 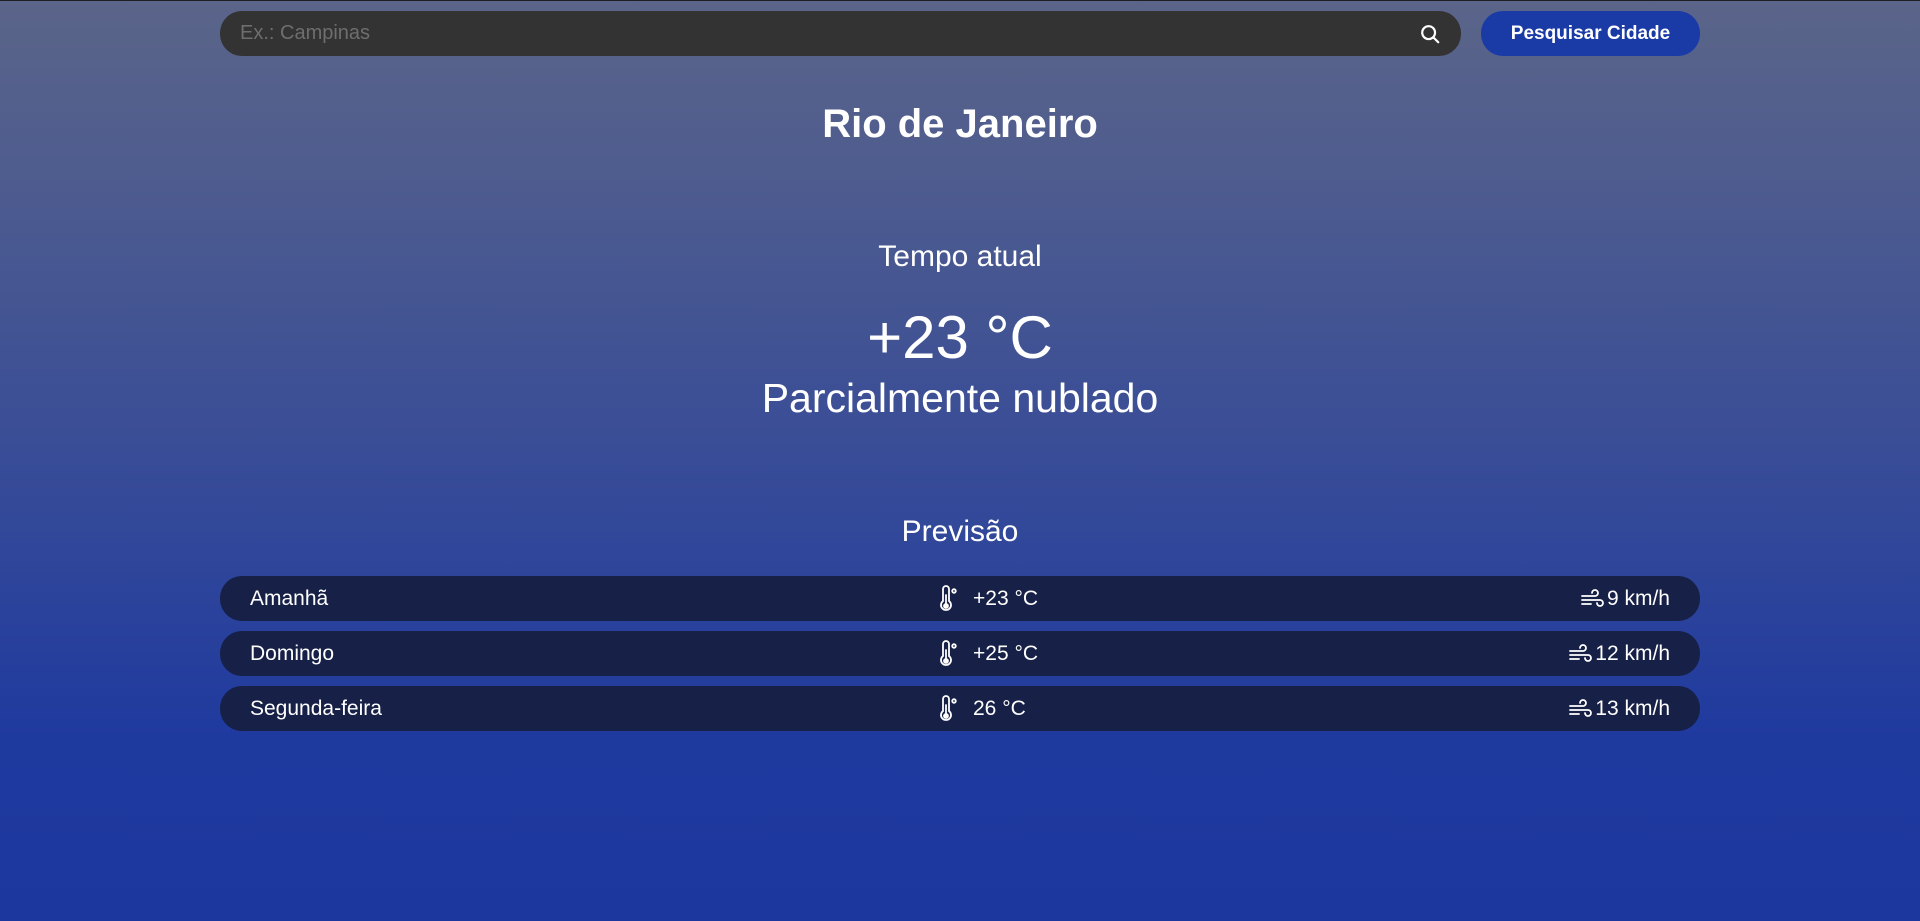 I want to click on current-description: Parcialmente nublado, so click(x=960, y=398).